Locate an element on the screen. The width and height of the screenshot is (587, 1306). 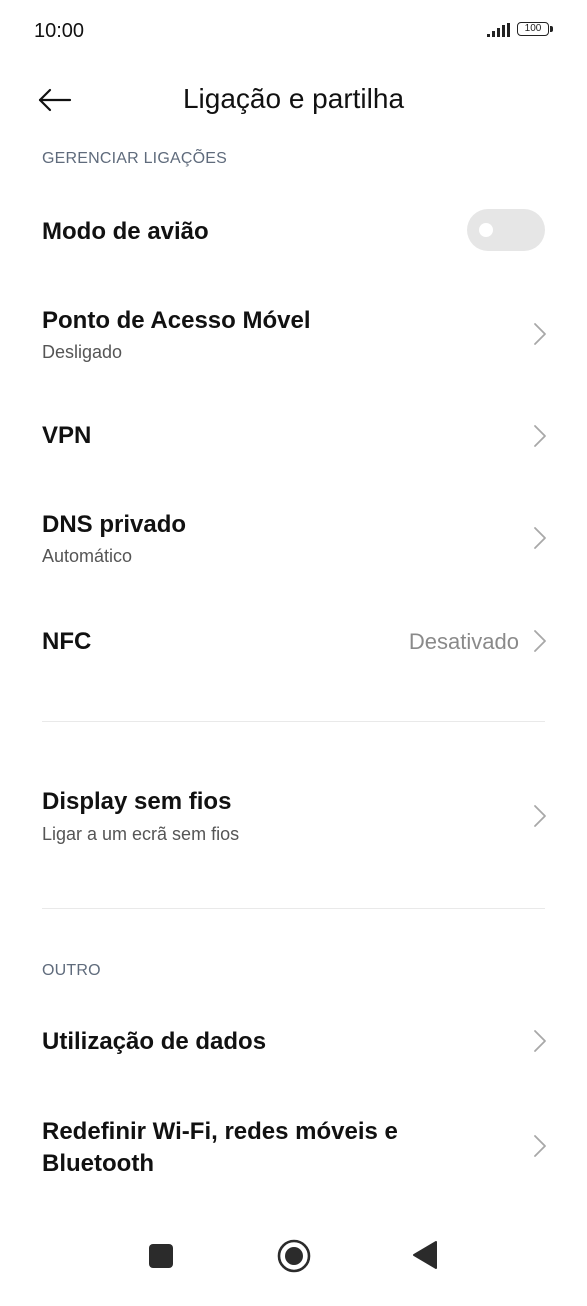
toggle-knob is located at coordinates (486, 230).